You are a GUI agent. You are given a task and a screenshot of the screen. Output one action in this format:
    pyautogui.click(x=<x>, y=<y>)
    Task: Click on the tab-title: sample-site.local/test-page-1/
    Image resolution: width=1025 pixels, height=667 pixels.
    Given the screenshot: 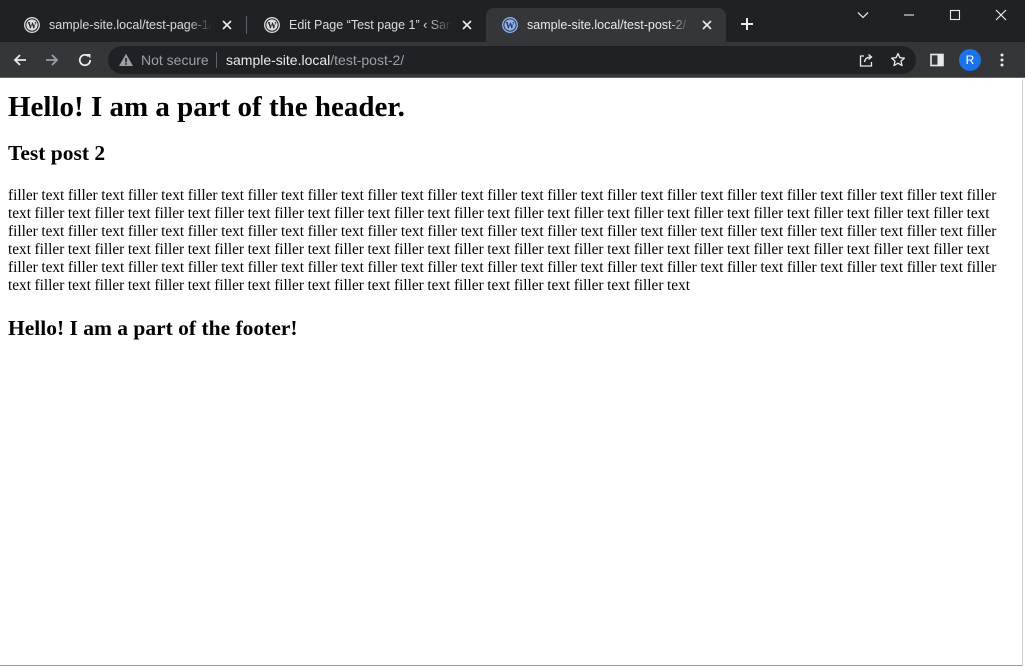 What is the action you would take?
    pyautogui.click(x=130, y=25)
    